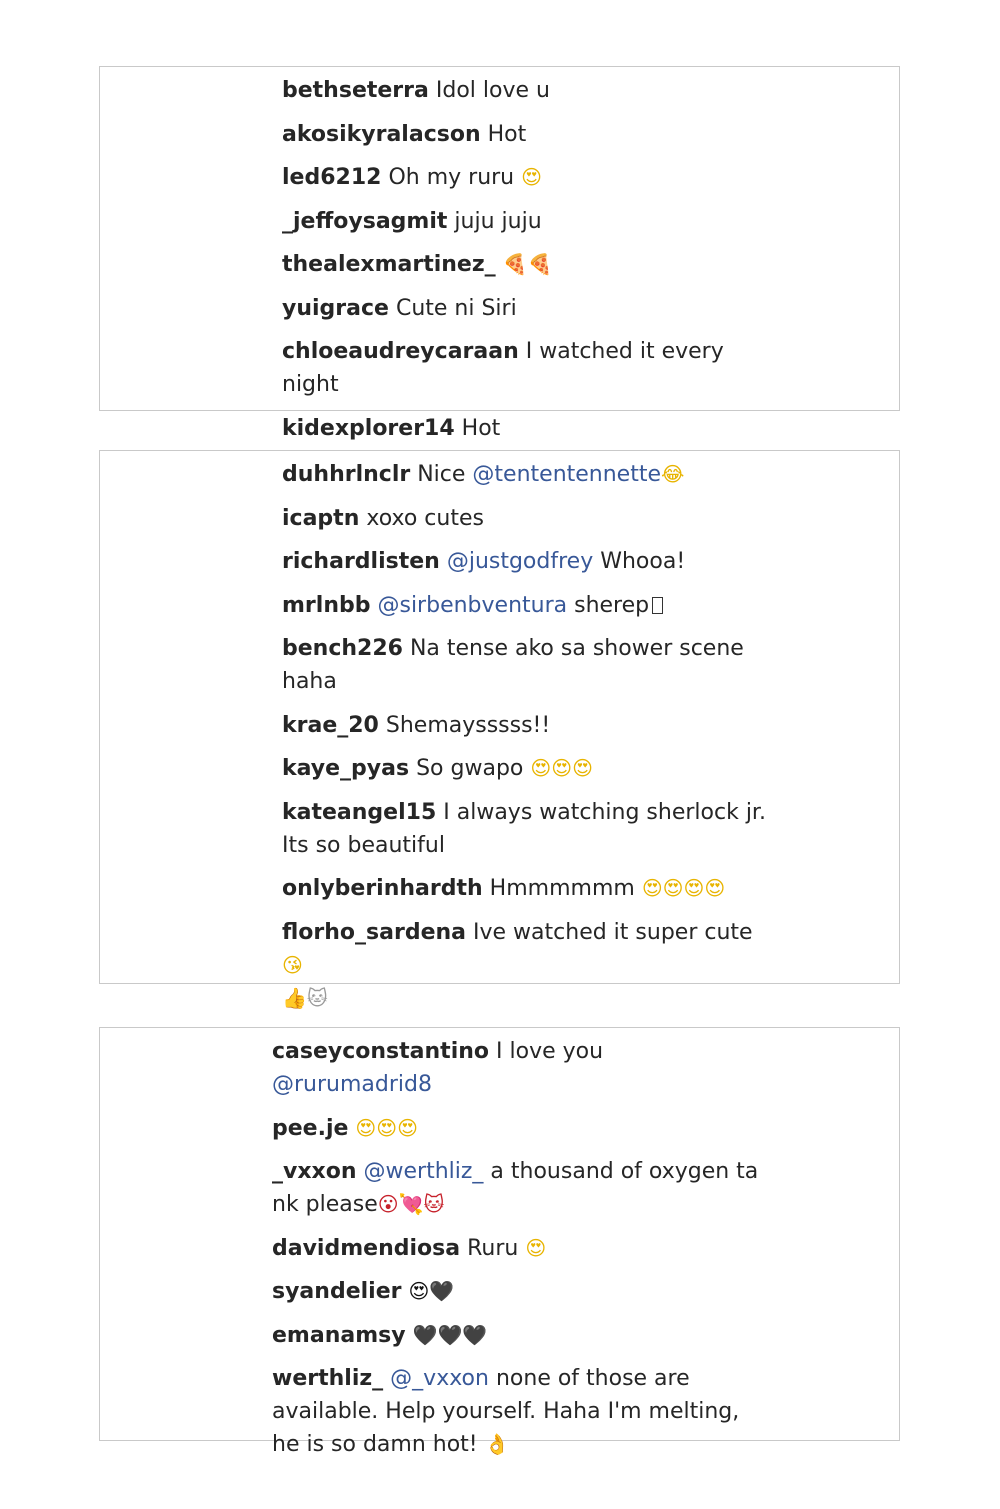 Image resolution: width=1000 pixels, height=1509 pixels. I want to click on comment-item: krae_20 Shemaysssss!!, so click(524, 725).